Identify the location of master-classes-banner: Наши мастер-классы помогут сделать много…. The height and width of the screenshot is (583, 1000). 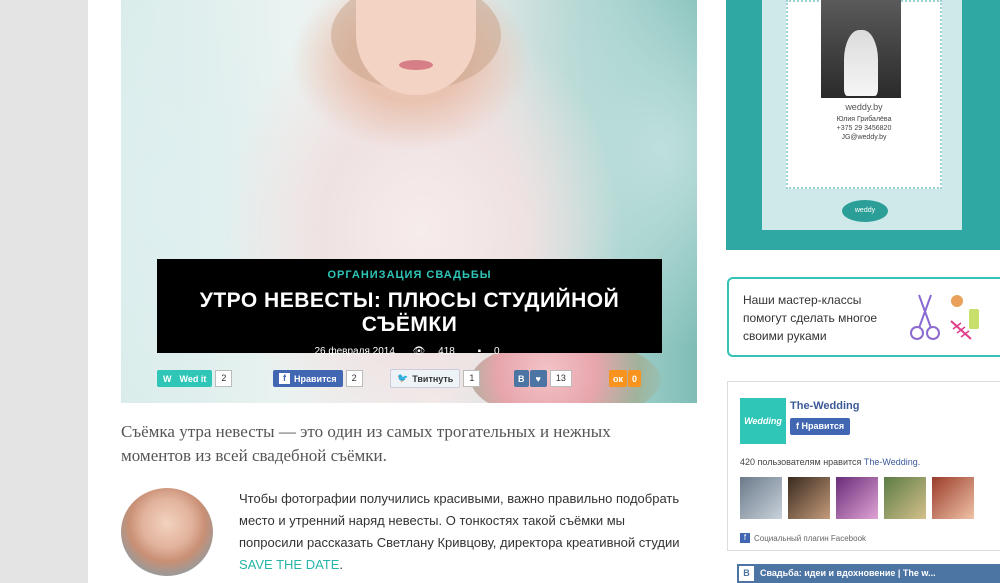
(863, 317).